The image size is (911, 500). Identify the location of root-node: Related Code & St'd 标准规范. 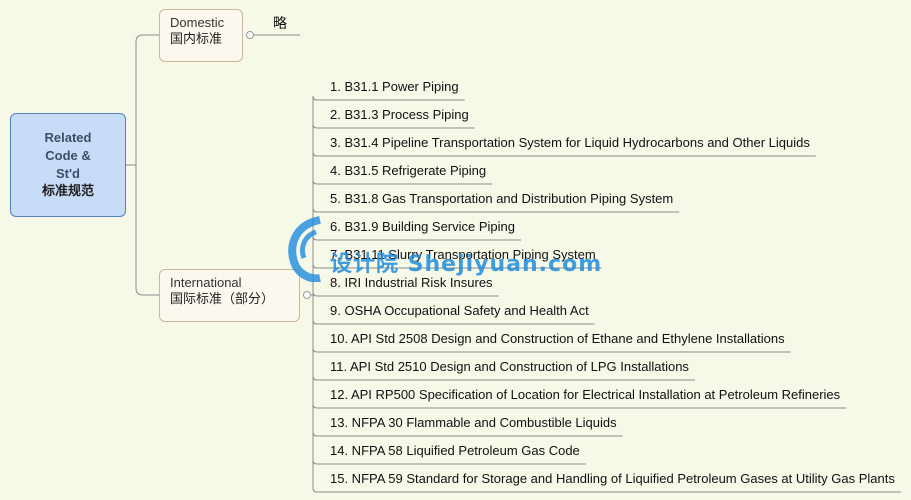
(68, 165).